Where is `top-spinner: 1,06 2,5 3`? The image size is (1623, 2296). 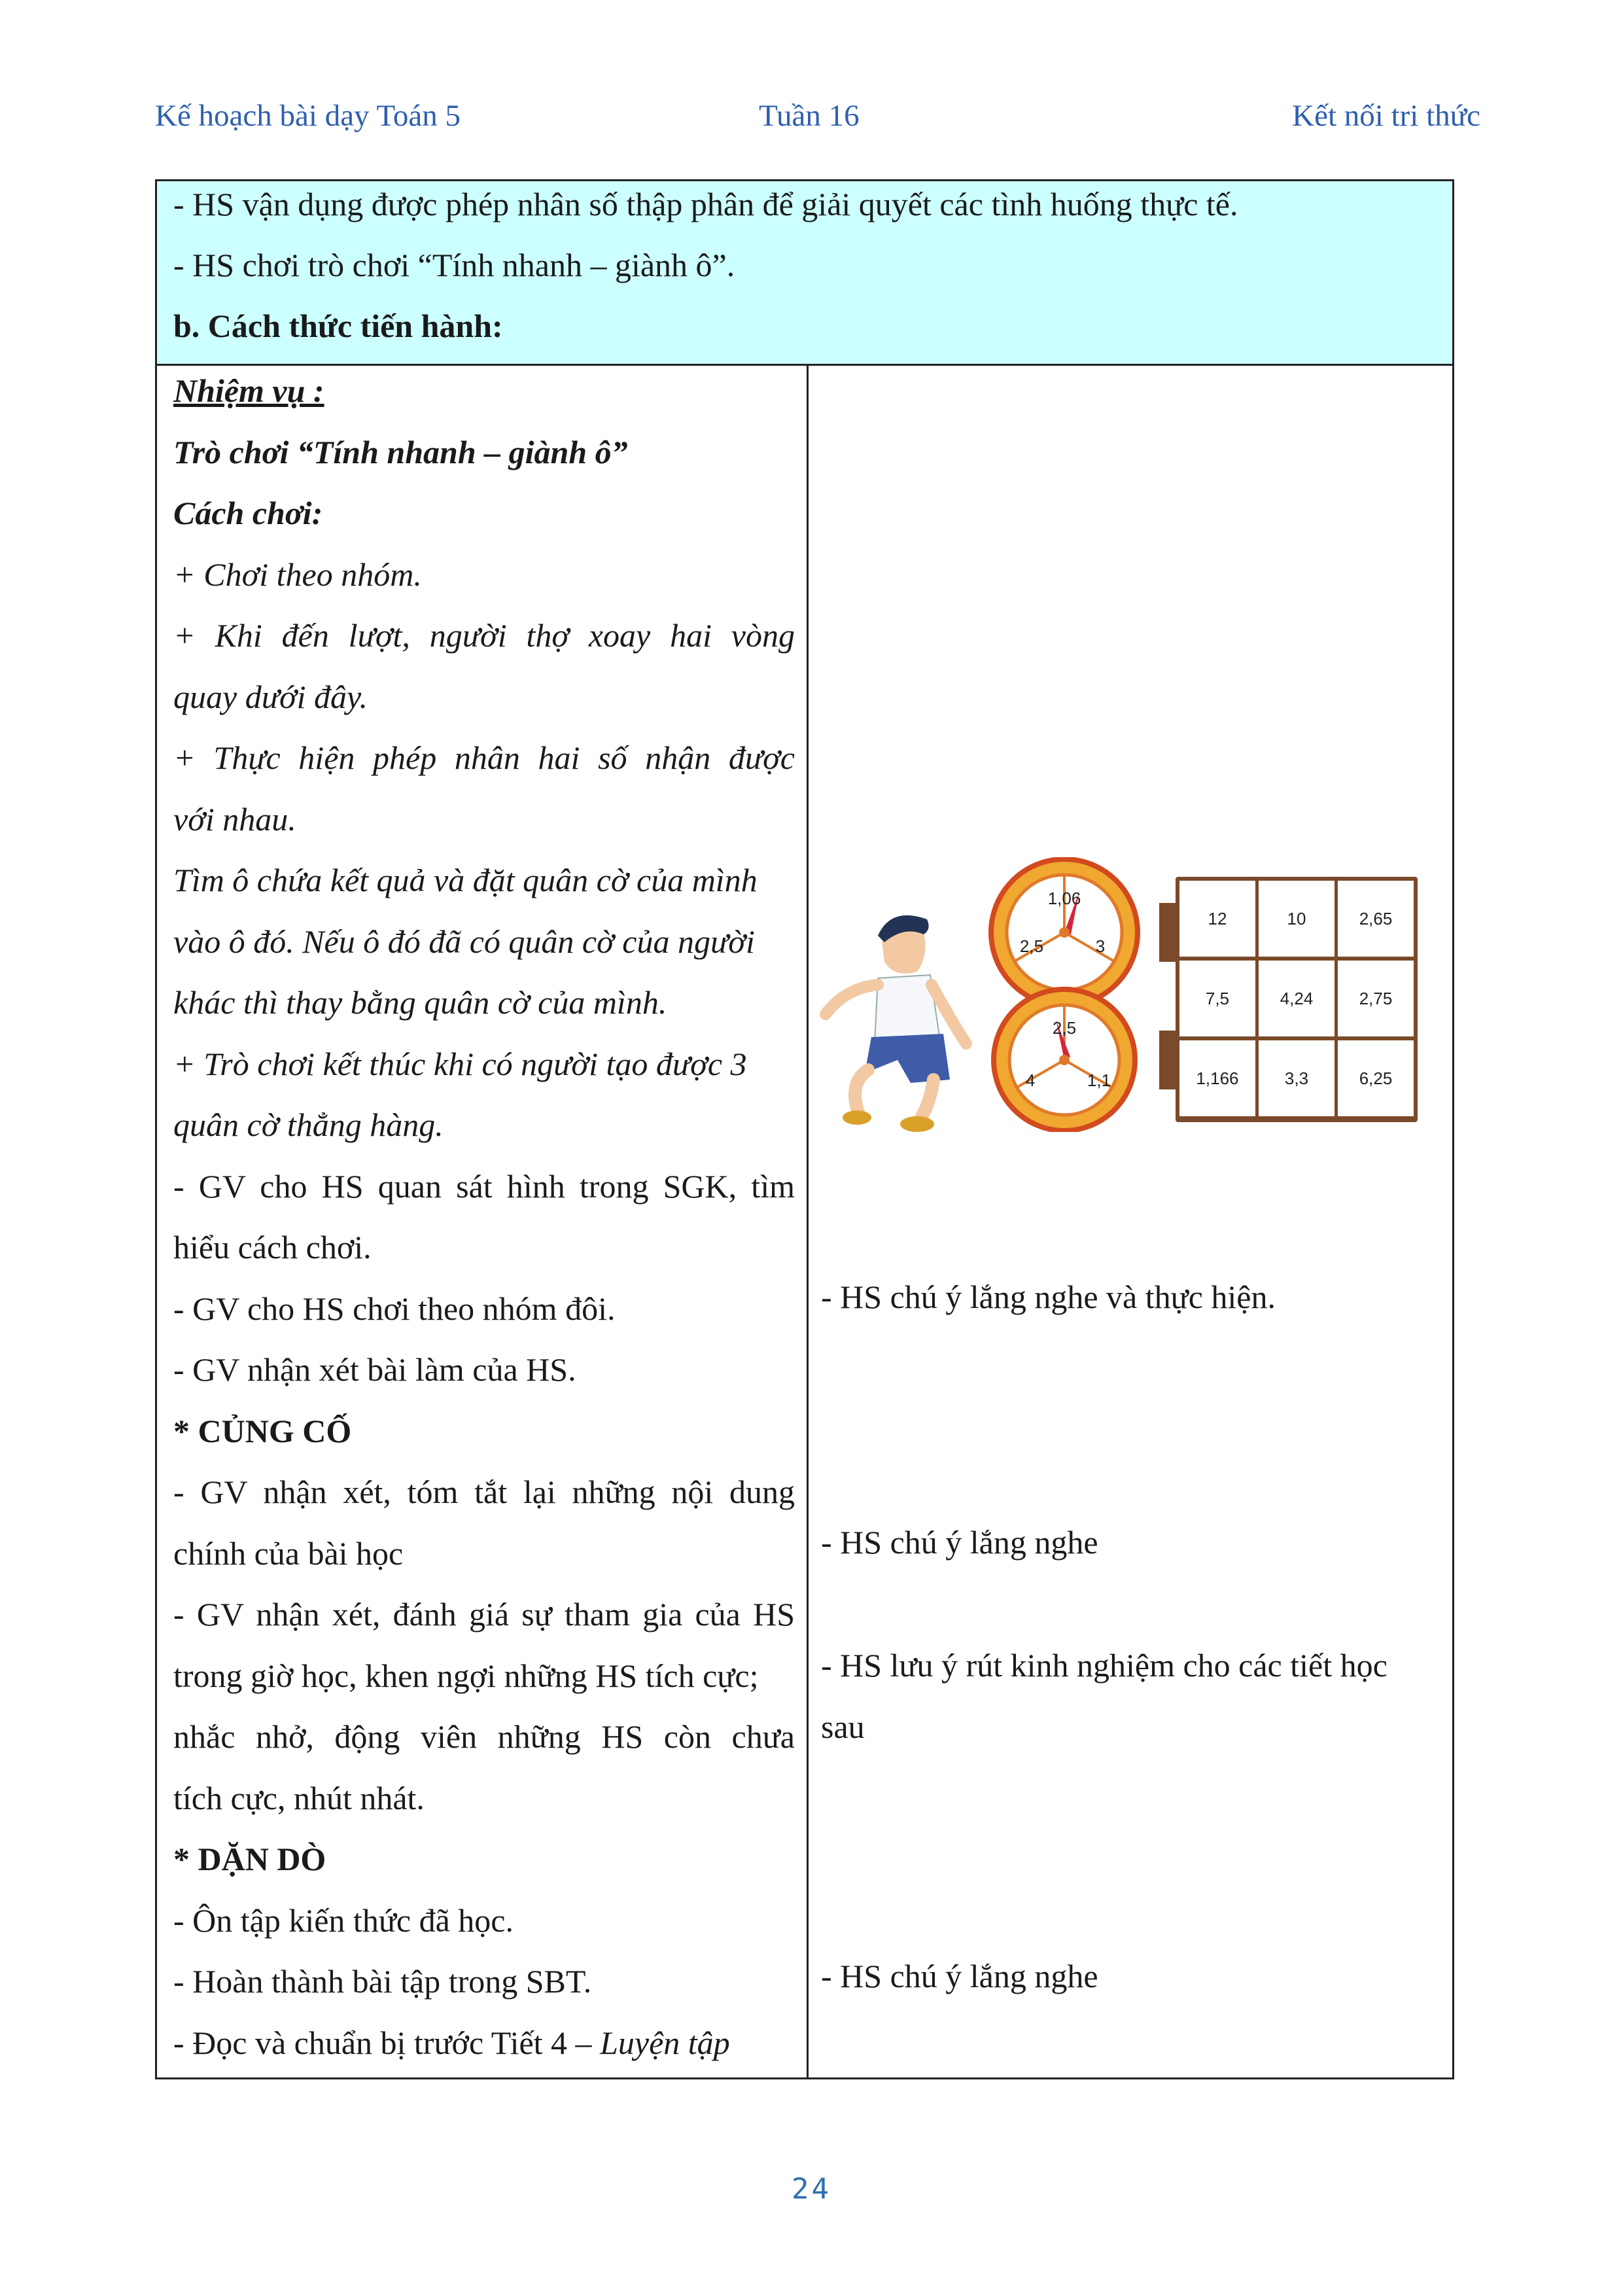 top-spinner: 1,06 2,5 3 is located at coordinates (1064, 932).